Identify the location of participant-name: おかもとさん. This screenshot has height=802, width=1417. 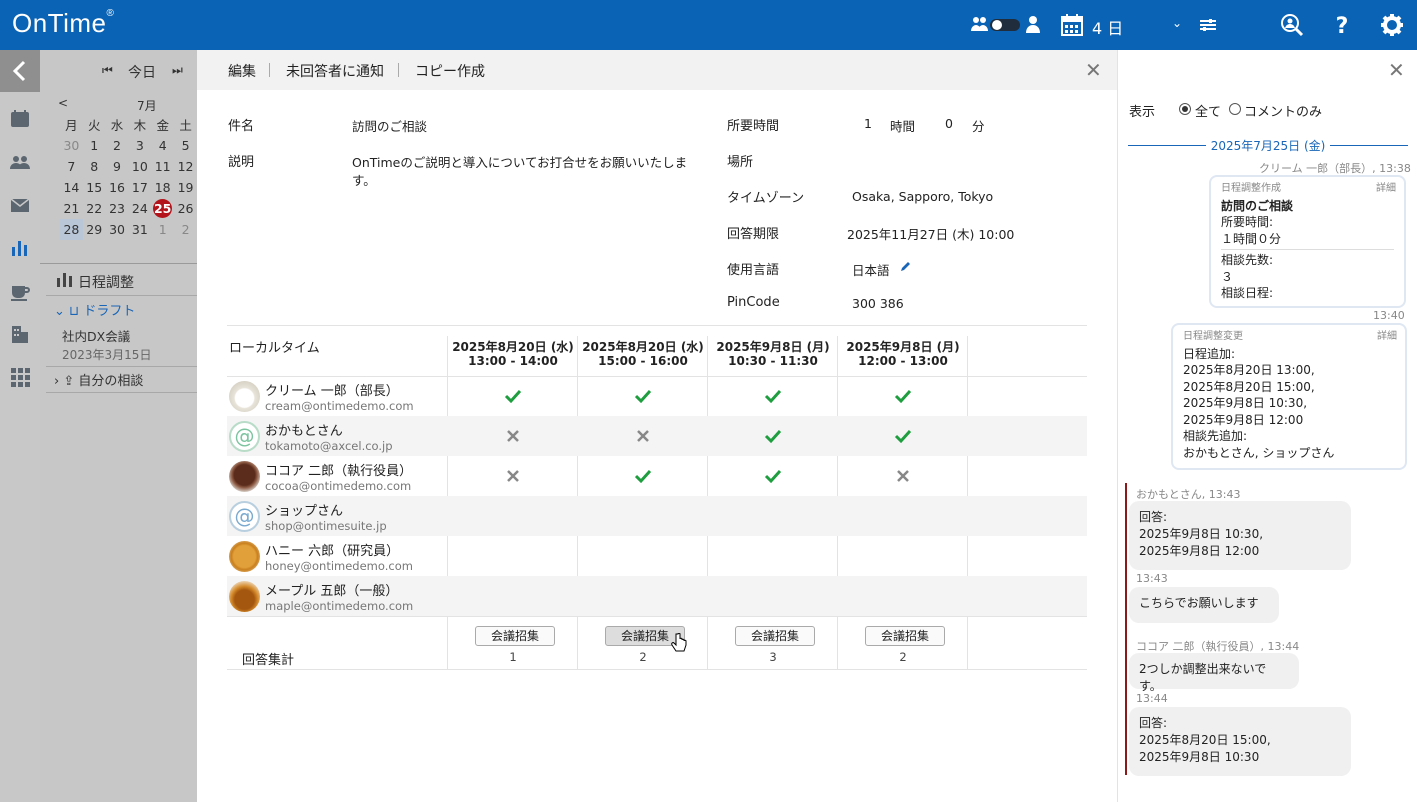
(304, 431).